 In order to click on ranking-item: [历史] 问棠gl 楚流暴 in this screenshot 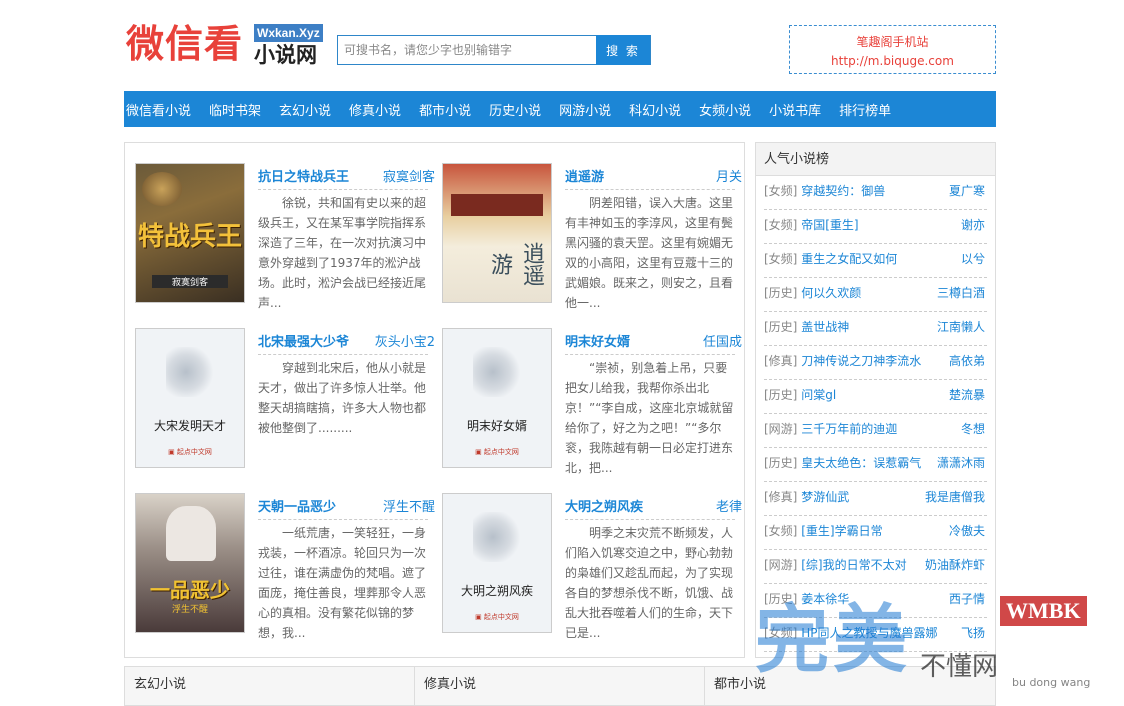, I will do `click(875, 397)`.